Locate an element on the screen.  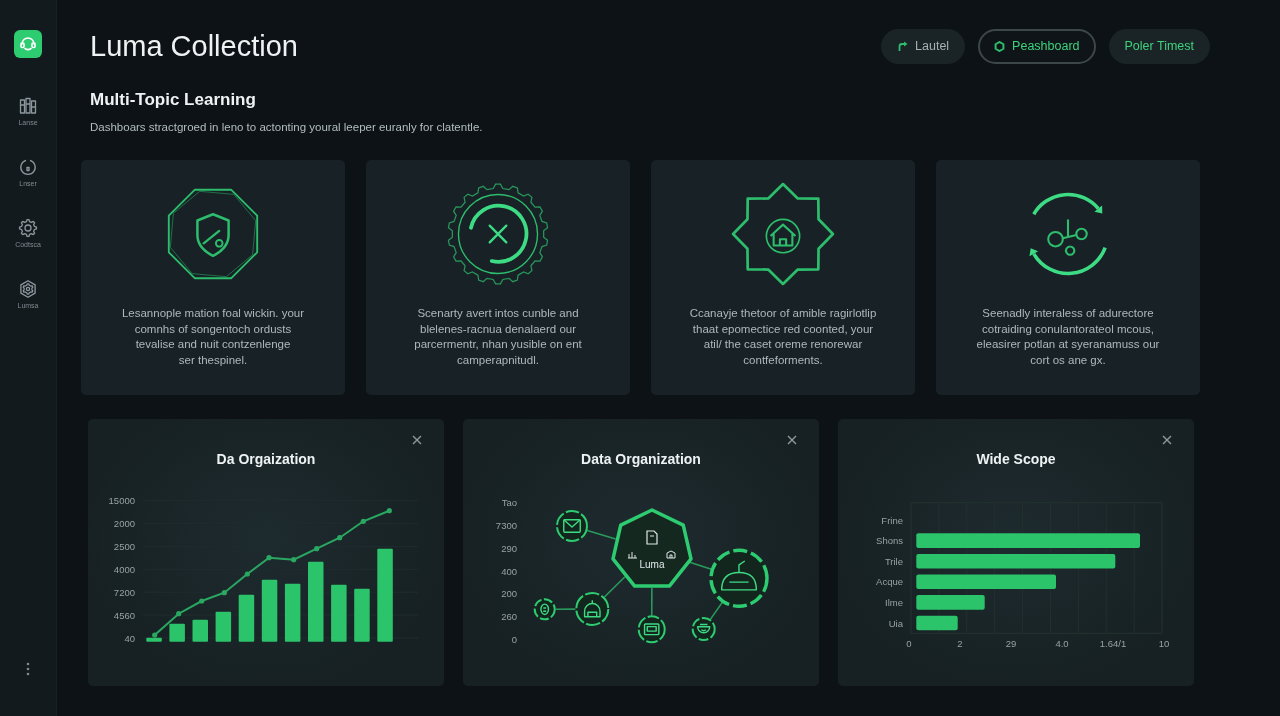
axis-label: 200 is located at coordinates (509, 594).